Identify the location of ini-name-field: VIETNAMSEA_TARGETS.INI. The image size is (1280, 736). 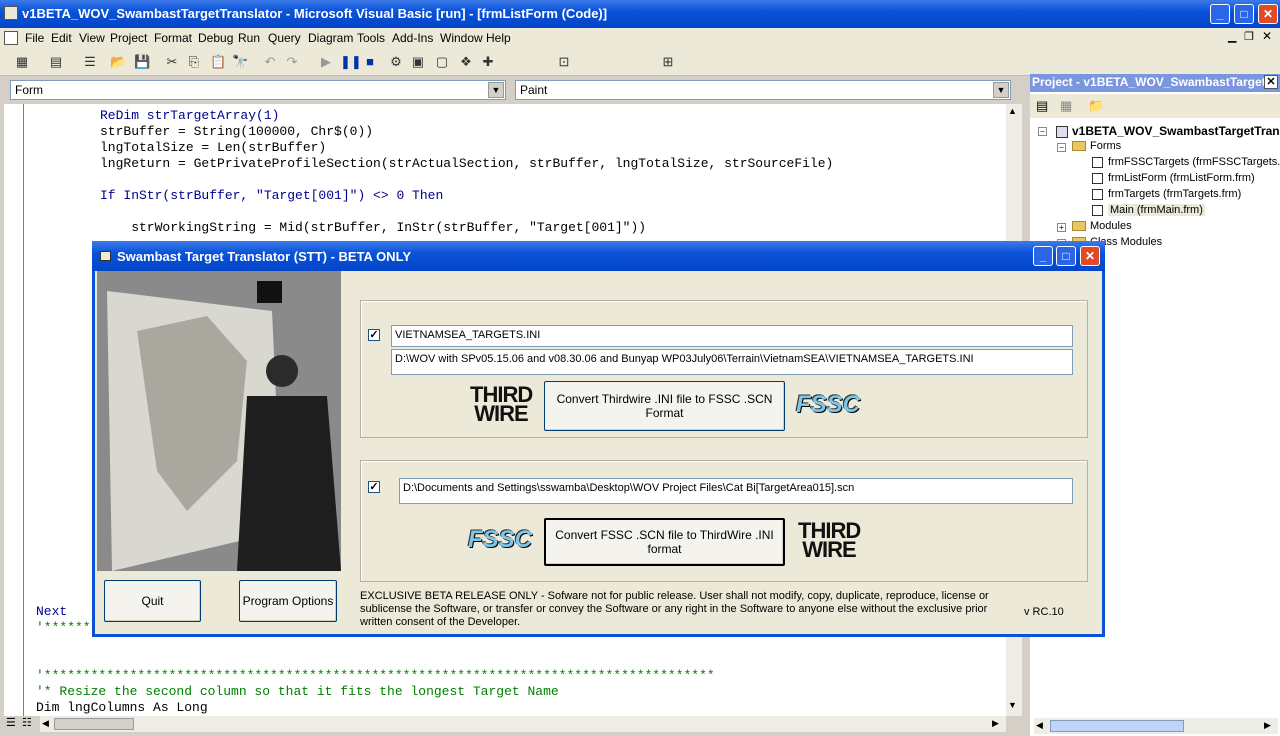
(732, 336).